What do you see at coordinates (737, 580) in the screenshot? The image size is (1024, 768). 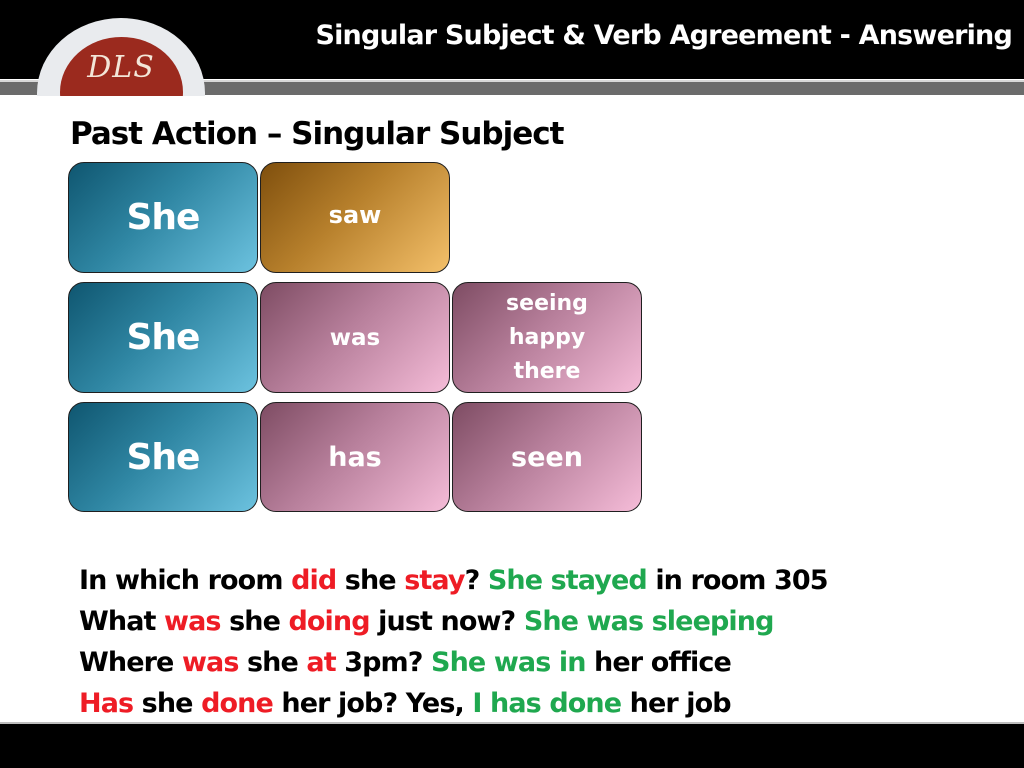 I see `sentence-text: in room 305` at bounding box center [737, 580].